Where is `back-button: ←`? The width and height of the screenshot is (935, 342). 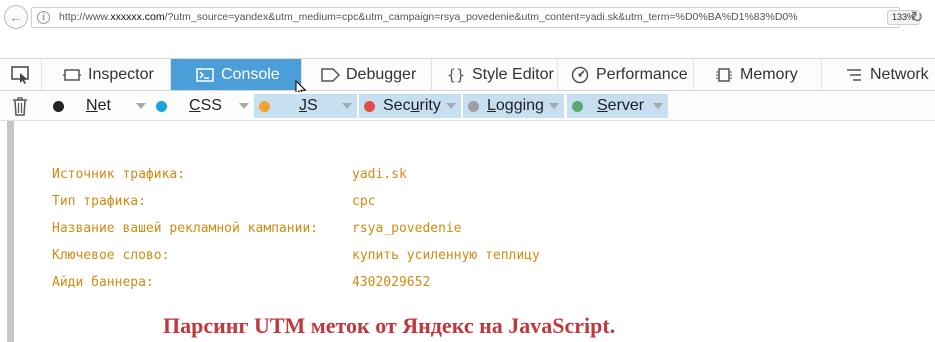 back-button: ← is located at coordinates (16, 17).